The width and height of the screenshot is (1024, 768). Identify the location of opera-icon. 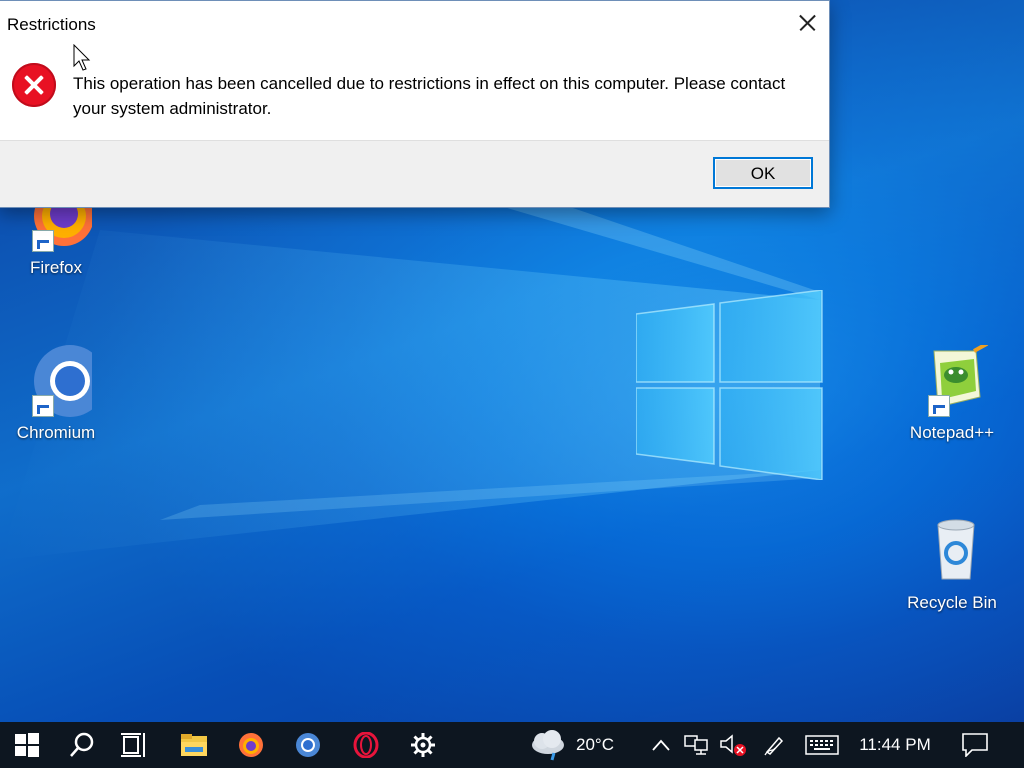
(366, 745).